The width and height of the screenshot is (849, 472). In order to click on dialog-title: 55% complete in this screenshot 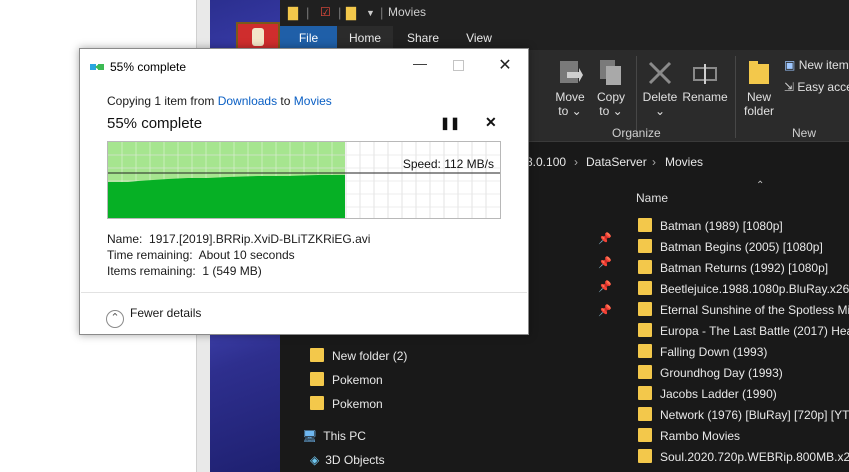, I will do `click(148, 67)`.